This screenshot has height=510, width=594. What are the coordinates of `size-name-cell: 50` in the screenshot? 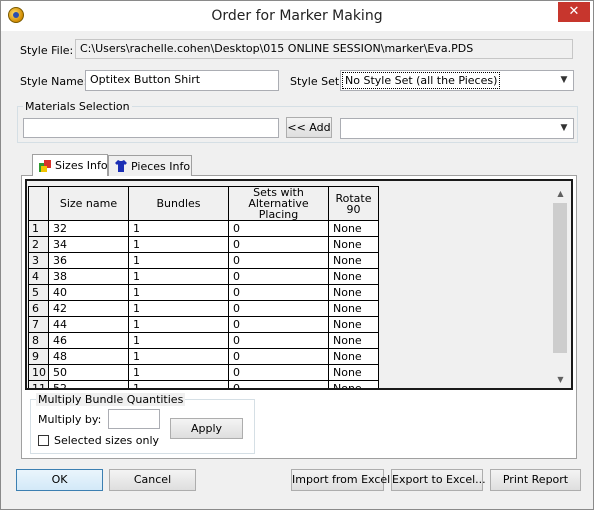 It's located at (88, 372).